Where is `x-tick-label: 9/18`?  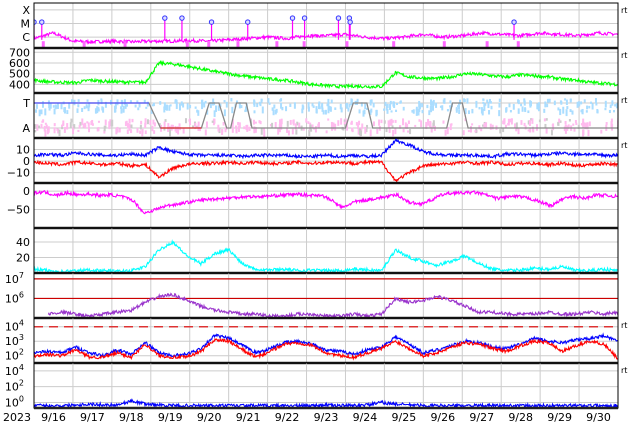 x-tick-label: 9/18 is located at coordinates (131, 417).